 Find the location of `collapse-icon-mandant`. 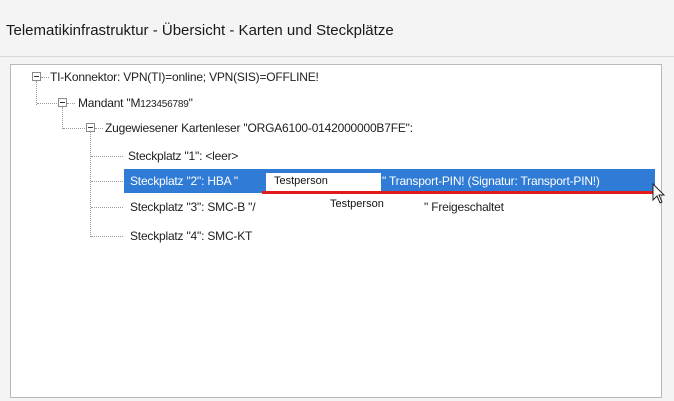

collapse-icon-mandant is located at coordinates (62, 102).